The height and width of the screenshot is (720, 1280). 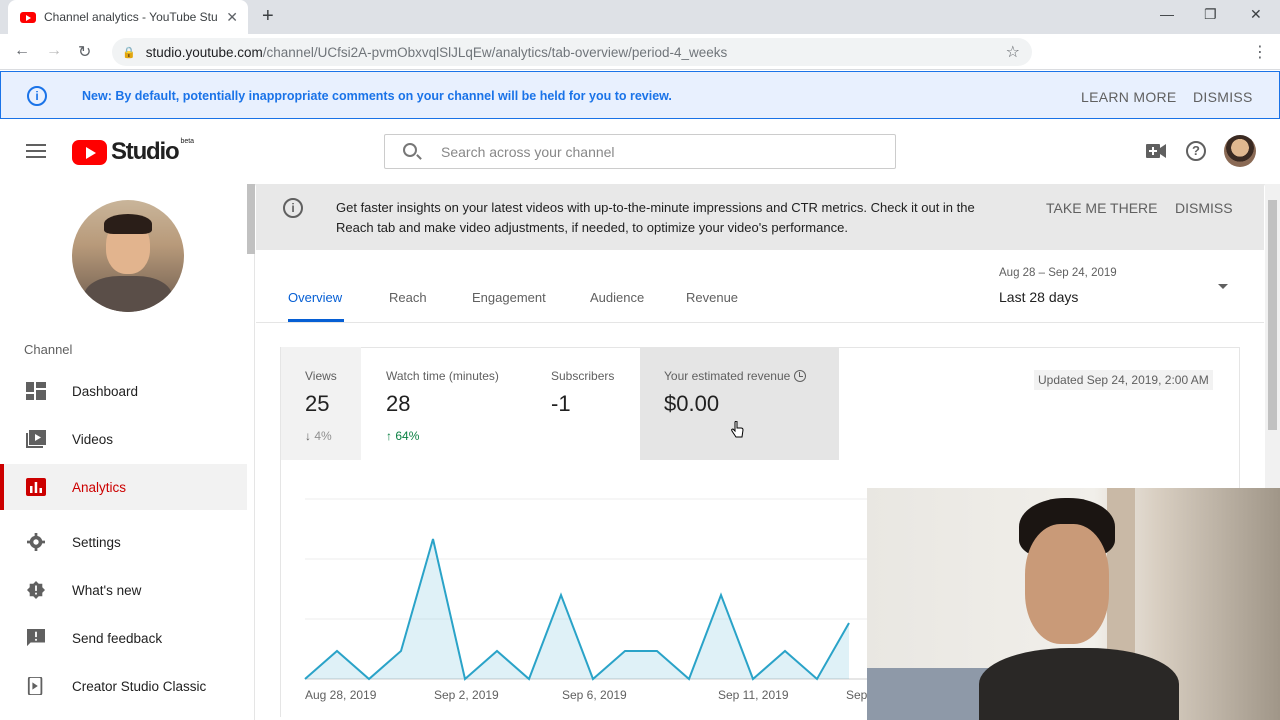 I want to click on metric-change-value: 4%, so click(x=323, y=436).